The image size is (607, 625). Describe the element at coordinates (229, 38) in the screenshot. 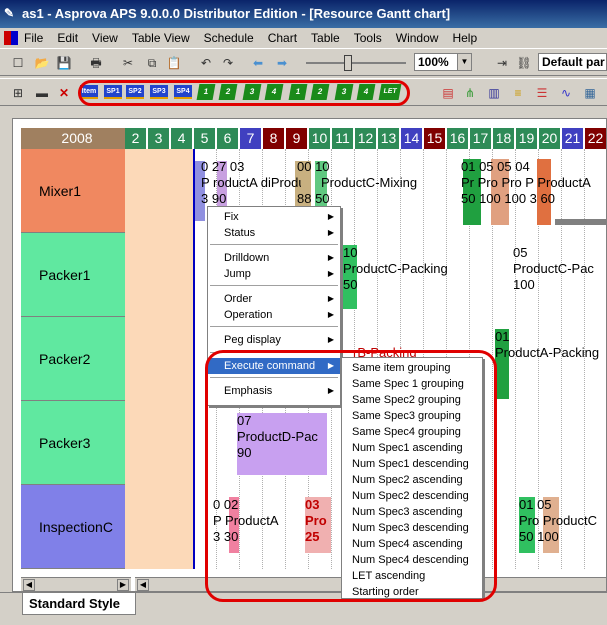

I see `menu-schedule: Schedule` at that location.